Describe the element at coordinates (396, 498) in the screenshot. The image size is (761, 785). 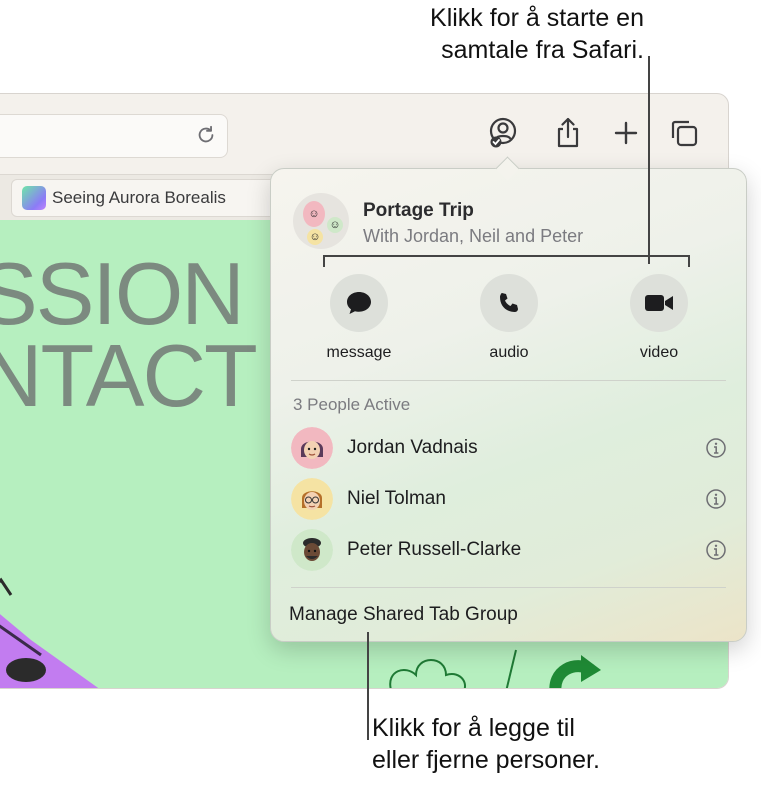
I see `person-name: Niel Tolman` at that location.